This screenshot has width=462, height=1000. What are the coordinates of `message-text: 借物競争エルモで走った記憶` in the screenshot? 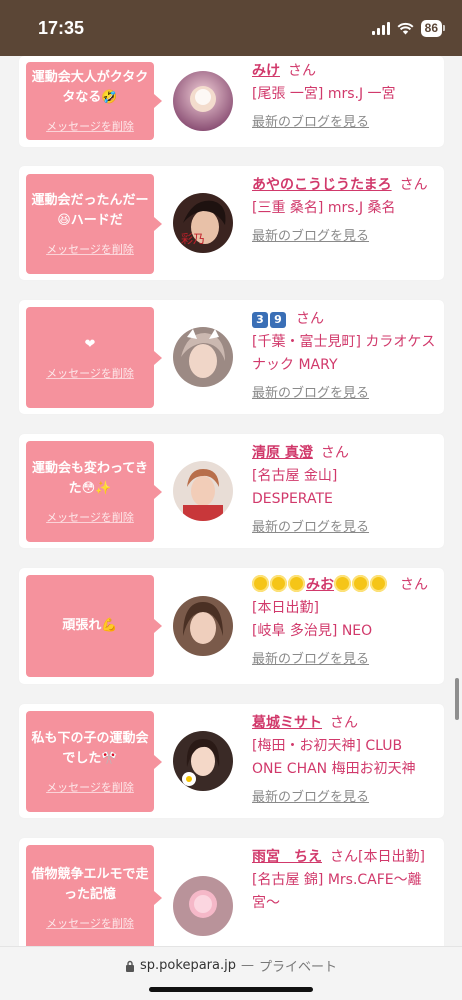 It's located at (90, 884).